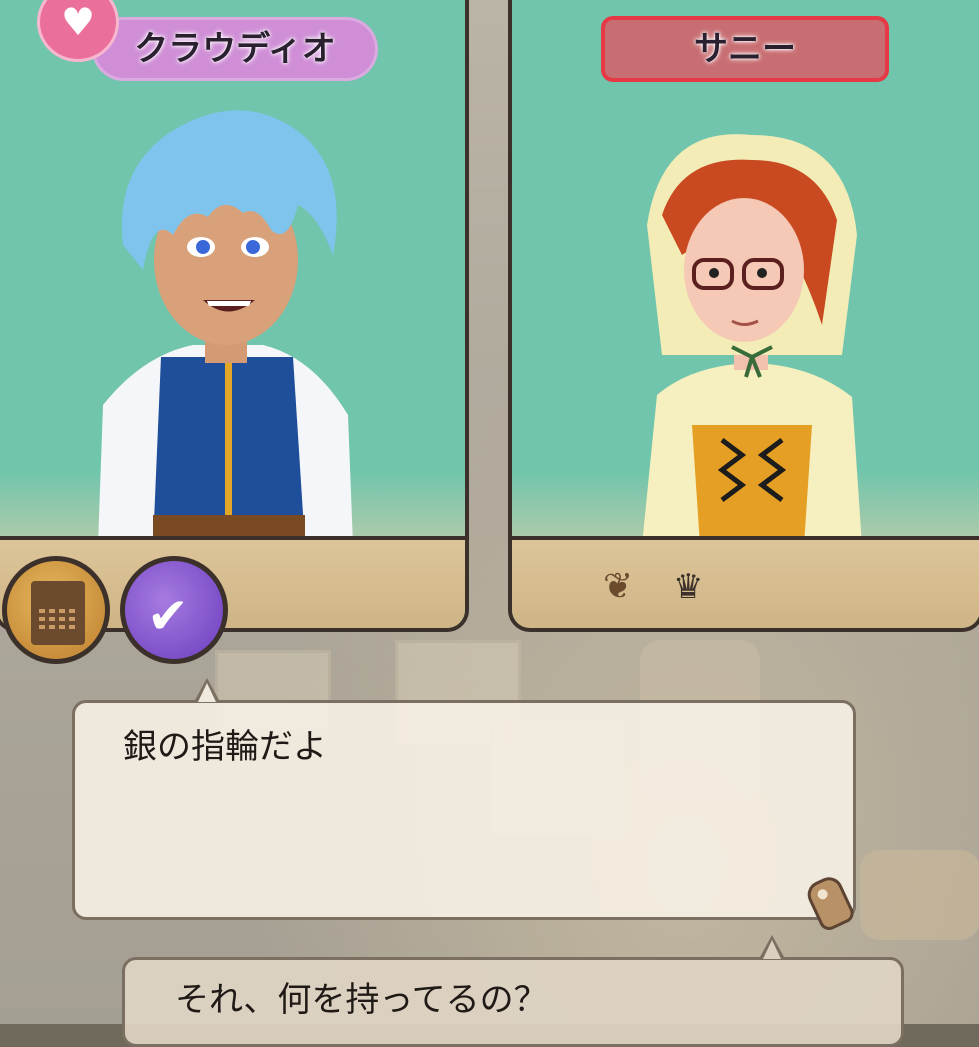 The width and height of the screenshot is (979, 1047). Describe the element at coordinates (225, 327) in the screenshot. I see `claudio-portrait` at that location.